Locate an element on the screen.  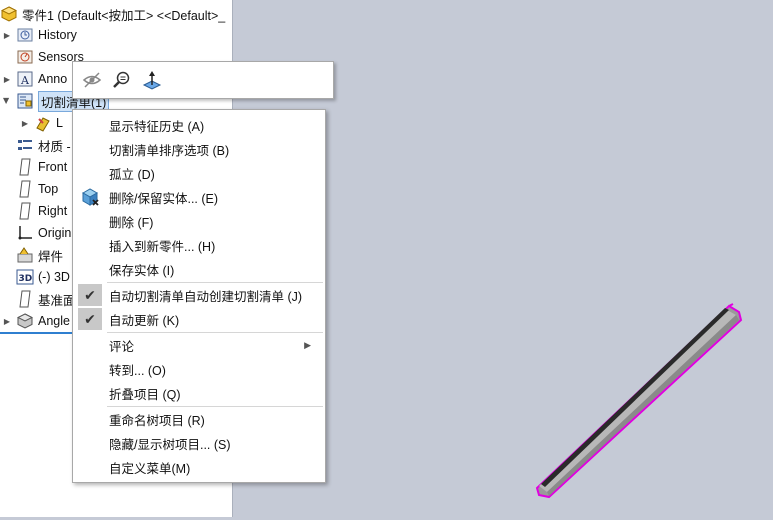
tree-item-weldment: 焊件 is located at coordinates (31, 255).